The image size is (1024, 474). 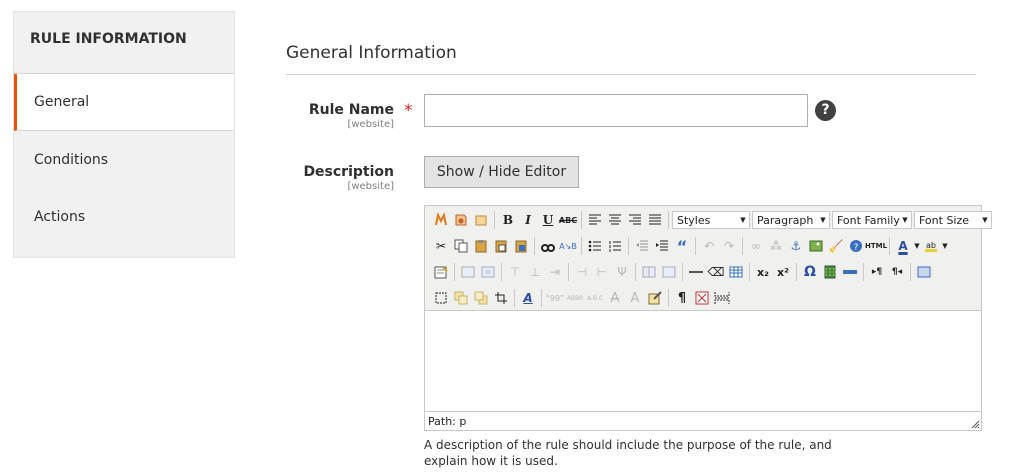 What do you see at coordinates (635, 220) in the screenshot?
I see `align-right-icon` at bounding box center [635, 220].